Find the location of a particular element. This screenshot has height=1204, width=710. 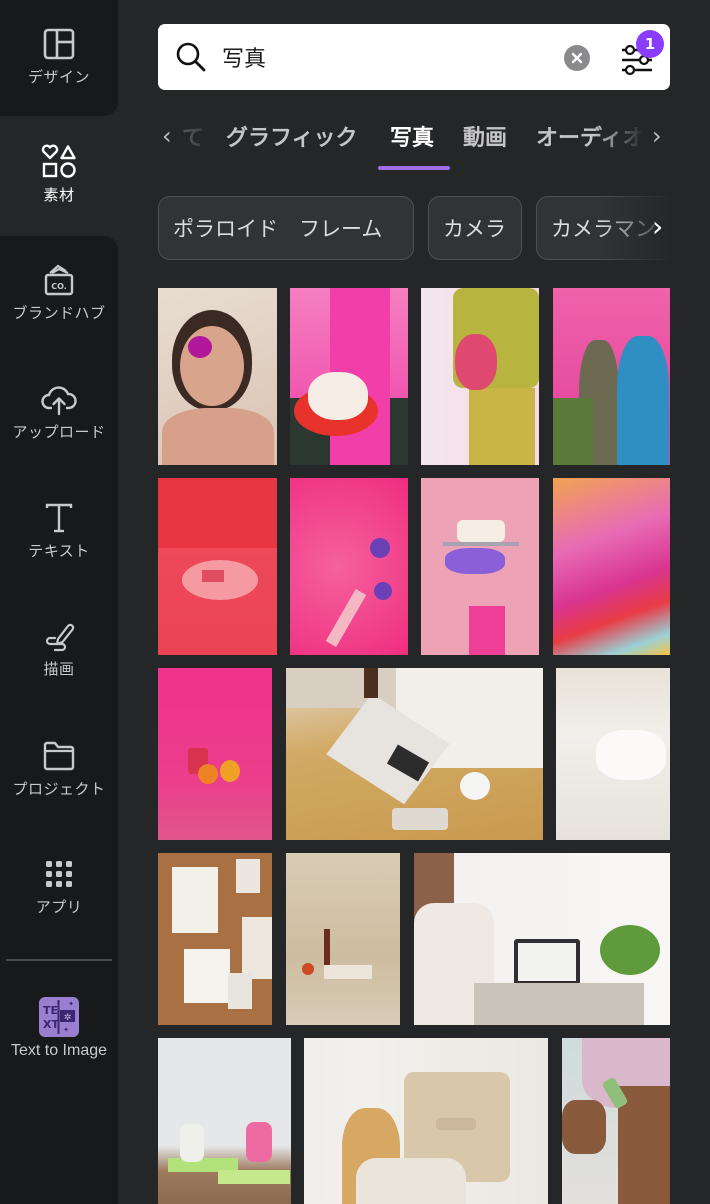

folder-icon is located at coordinates (59, 756).